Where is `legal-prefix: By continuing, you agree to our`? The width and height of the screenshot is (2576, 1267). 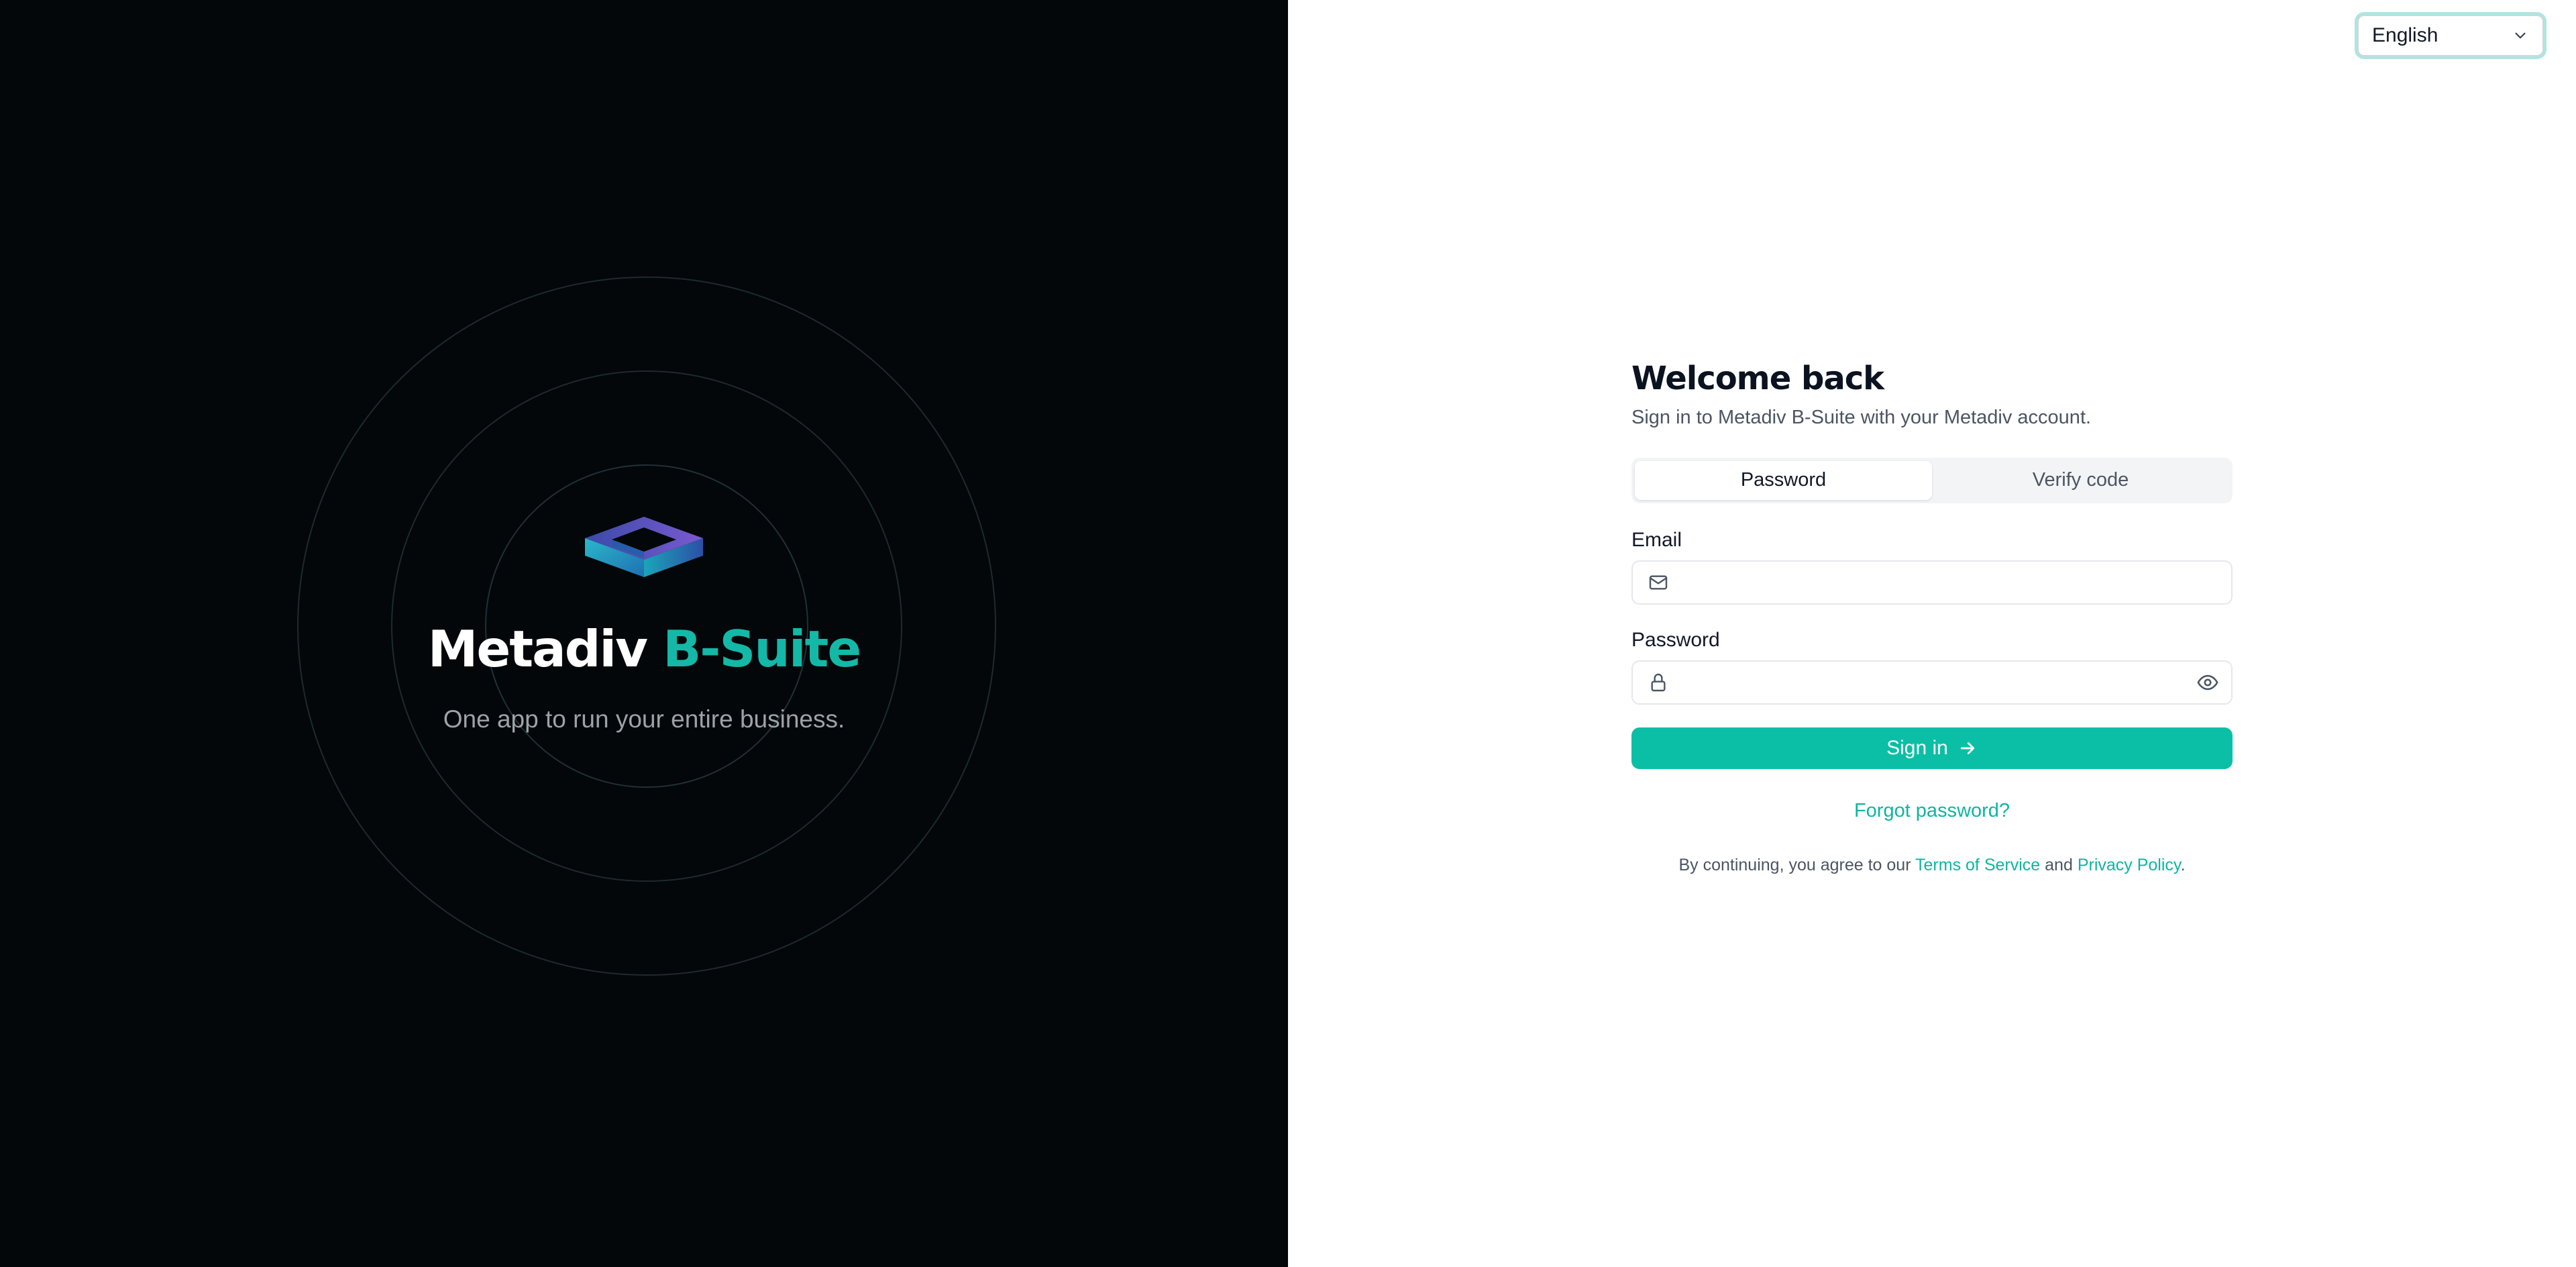 legal-prefix: By continuing, you agree to our is located at coordinates (1794, 864).